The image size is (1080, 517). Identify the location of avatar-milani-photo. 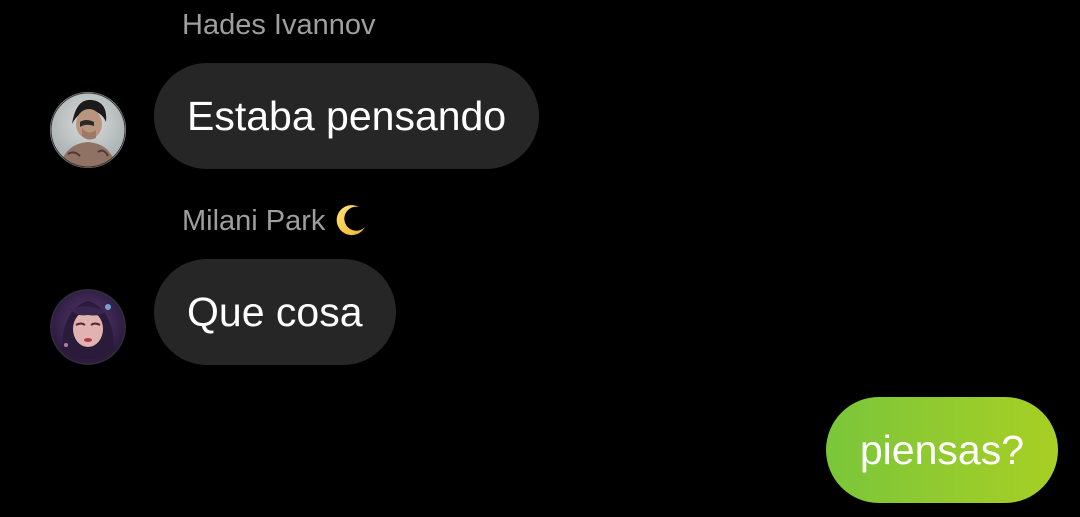
(88, 327).